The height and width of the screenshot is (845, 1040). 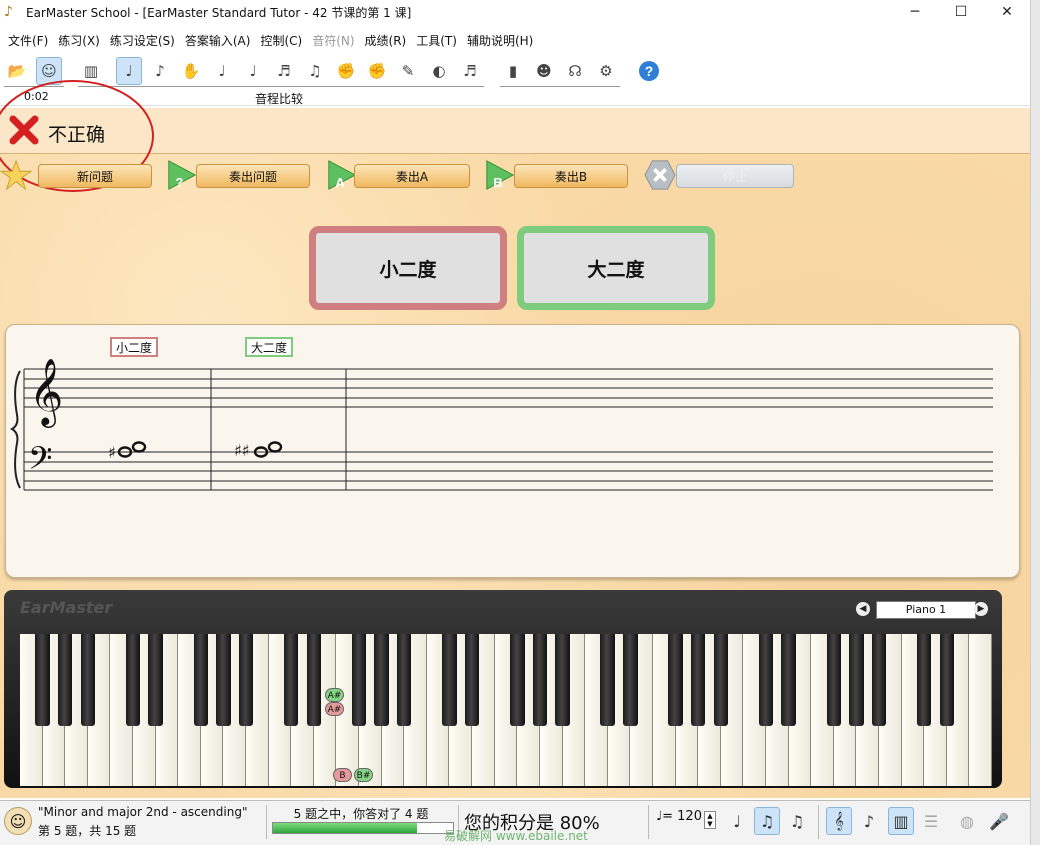 I want to click on play-question-button: 奏出问题, so click(x=253, y=176).